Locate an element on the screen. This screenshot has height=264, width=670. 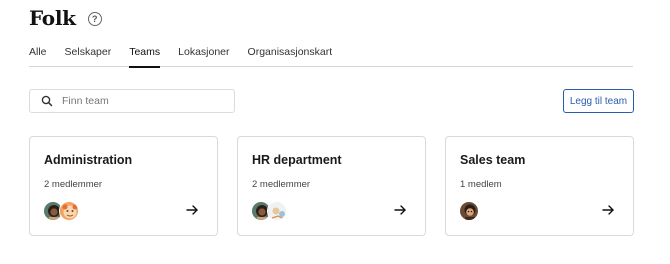
page-header: Folk ? is located at coordinates (65, 18).